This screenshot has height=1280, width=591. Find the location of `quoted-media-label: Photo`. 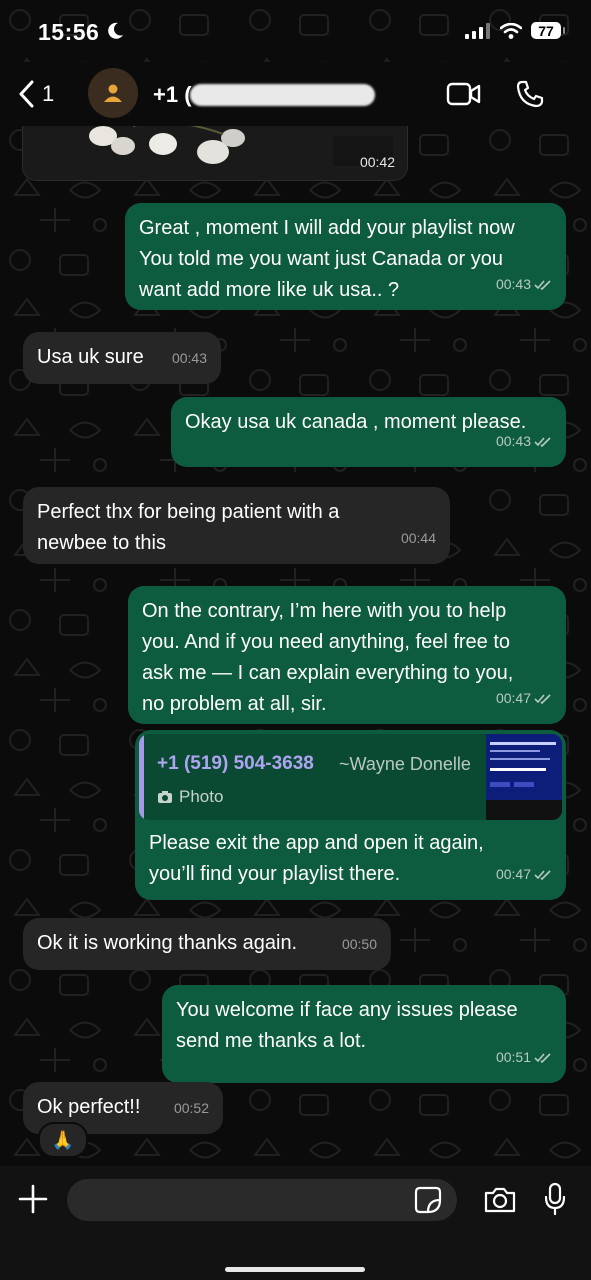

quoted-media-label: Photo is located at coordinates (201, 796).